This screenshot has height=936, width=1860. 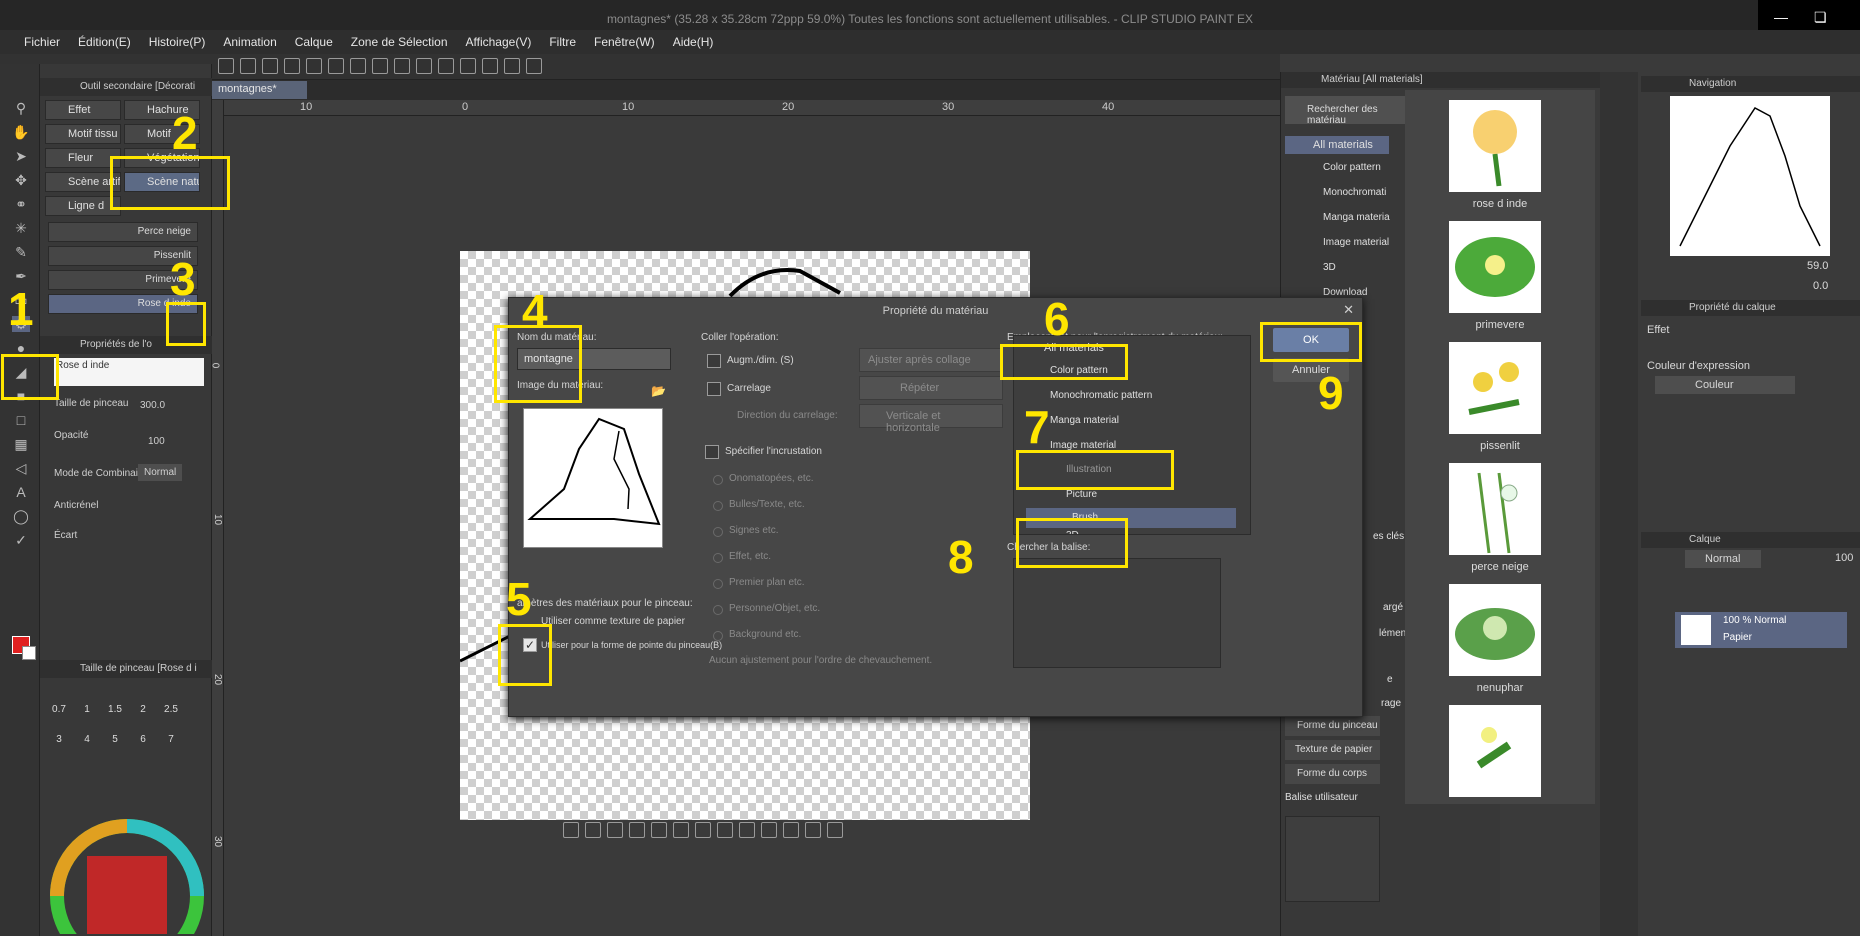 I want to click on tree-picture: Picture, so click(x=1081, y=494).